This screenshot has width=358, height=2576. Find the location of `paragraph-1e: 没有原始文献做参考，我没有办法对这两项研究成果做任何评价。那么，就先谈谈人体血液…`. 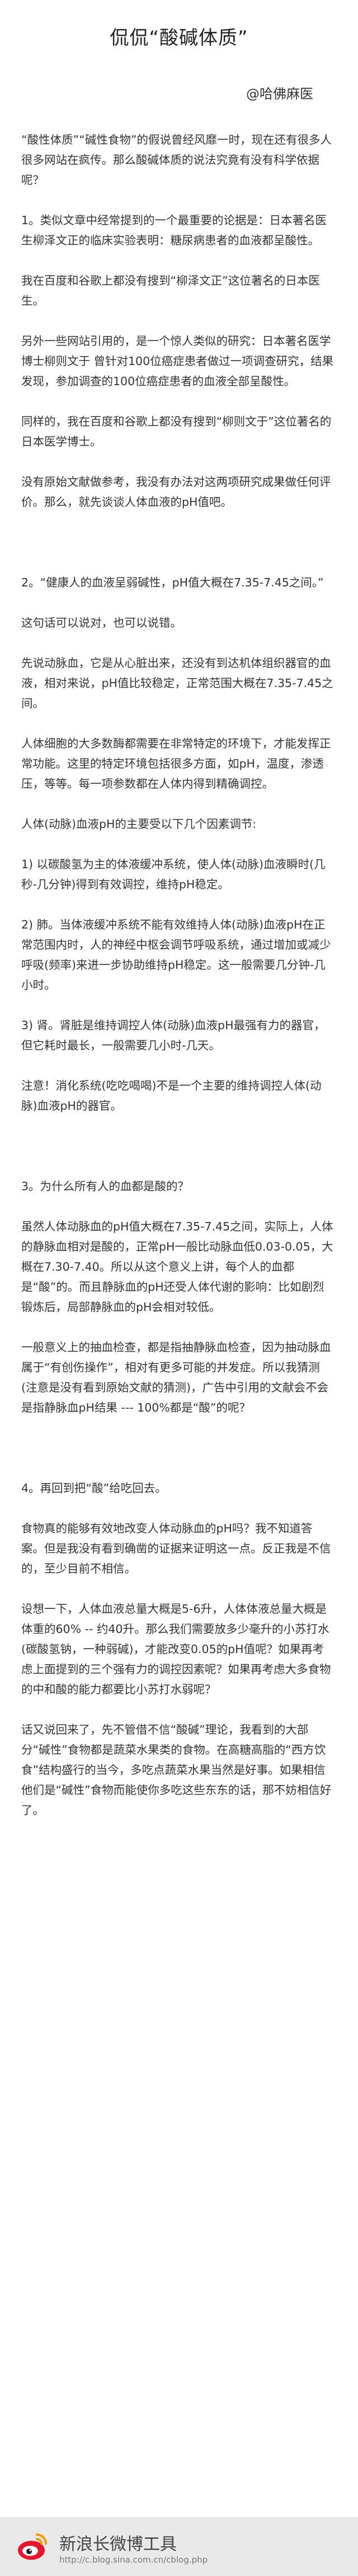

paragraph-1e: 没有原始文献做参考，我没有办法对这两项研究成果做任何评价。那么，就先谈谈人体血液… is located at coordinates (176, 492).